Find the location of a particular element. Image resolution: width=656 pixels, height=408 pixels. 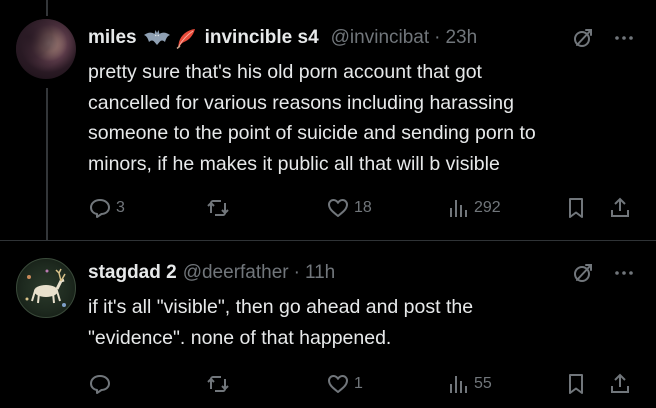

view-count: 292 is located at coordinates (487, 207).